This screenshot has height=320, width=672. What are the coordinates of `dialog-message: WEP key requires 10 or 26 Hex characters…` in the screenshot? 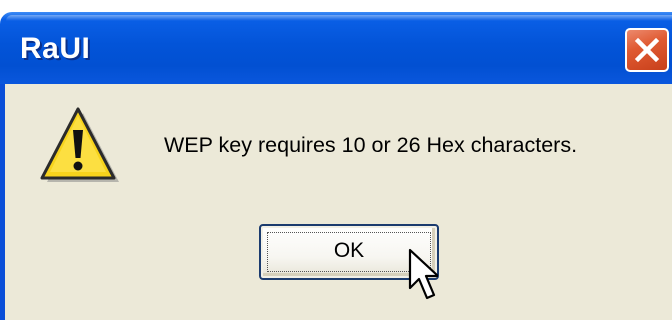 It's located at (371, 145).